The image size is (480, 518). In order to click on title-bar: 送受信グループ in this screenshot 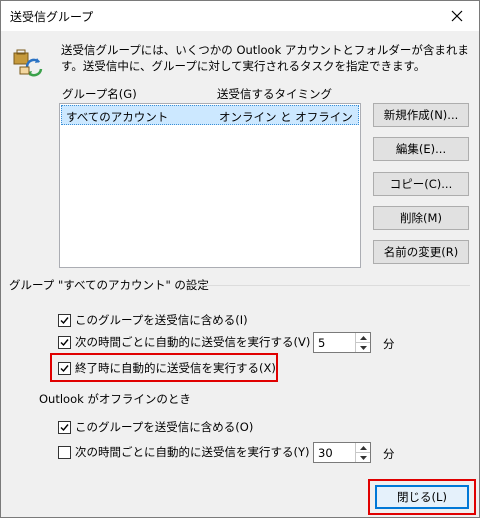, I will do `click(240, 16)`.